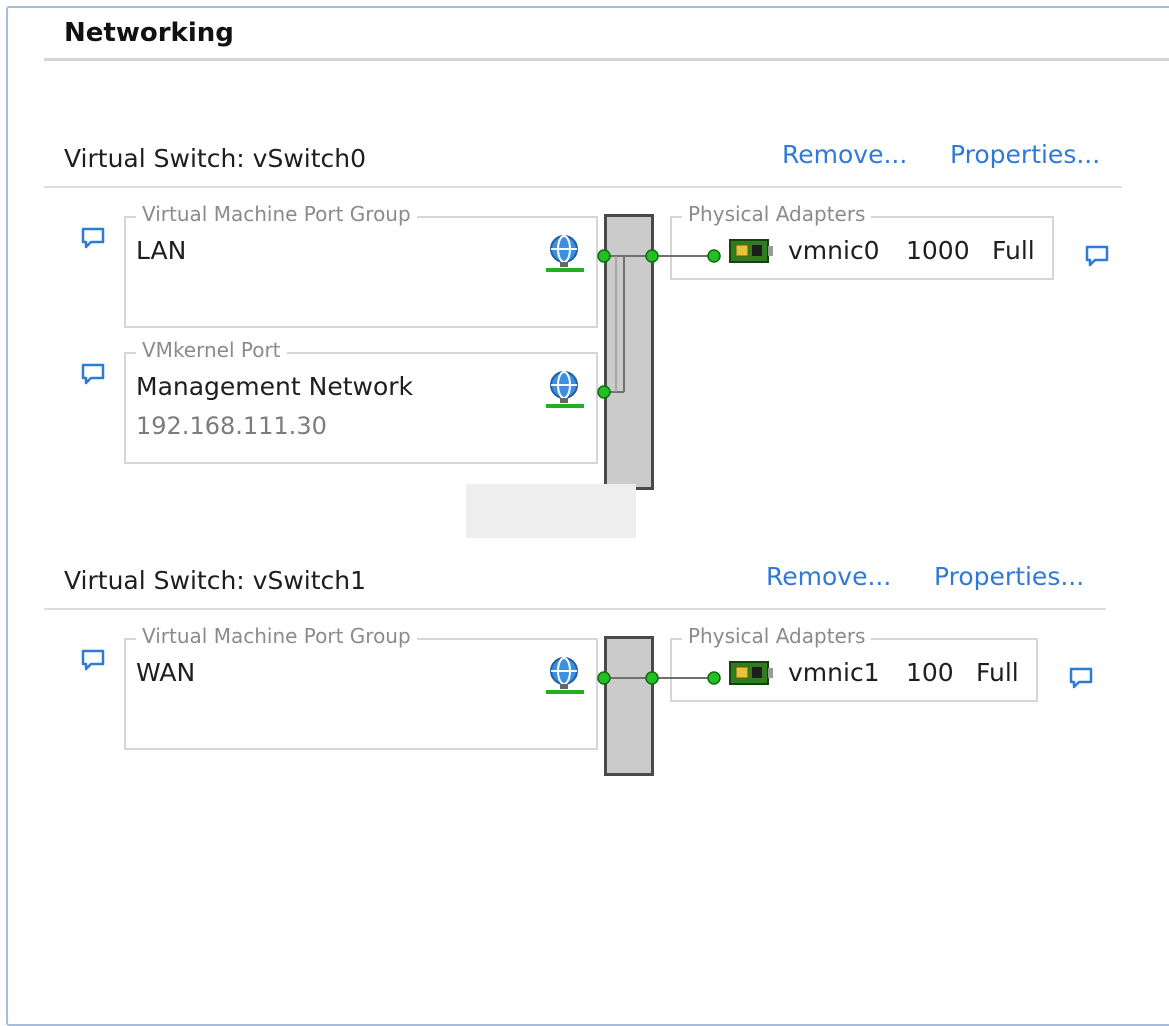  I want to click on vswitch1-wiring, so click(659, 678).